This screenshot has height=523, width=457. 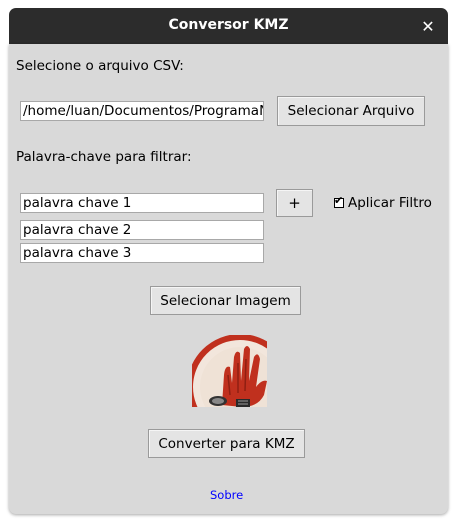 I want to click on checkbox-box: ✔, so click(x=339, y=201).